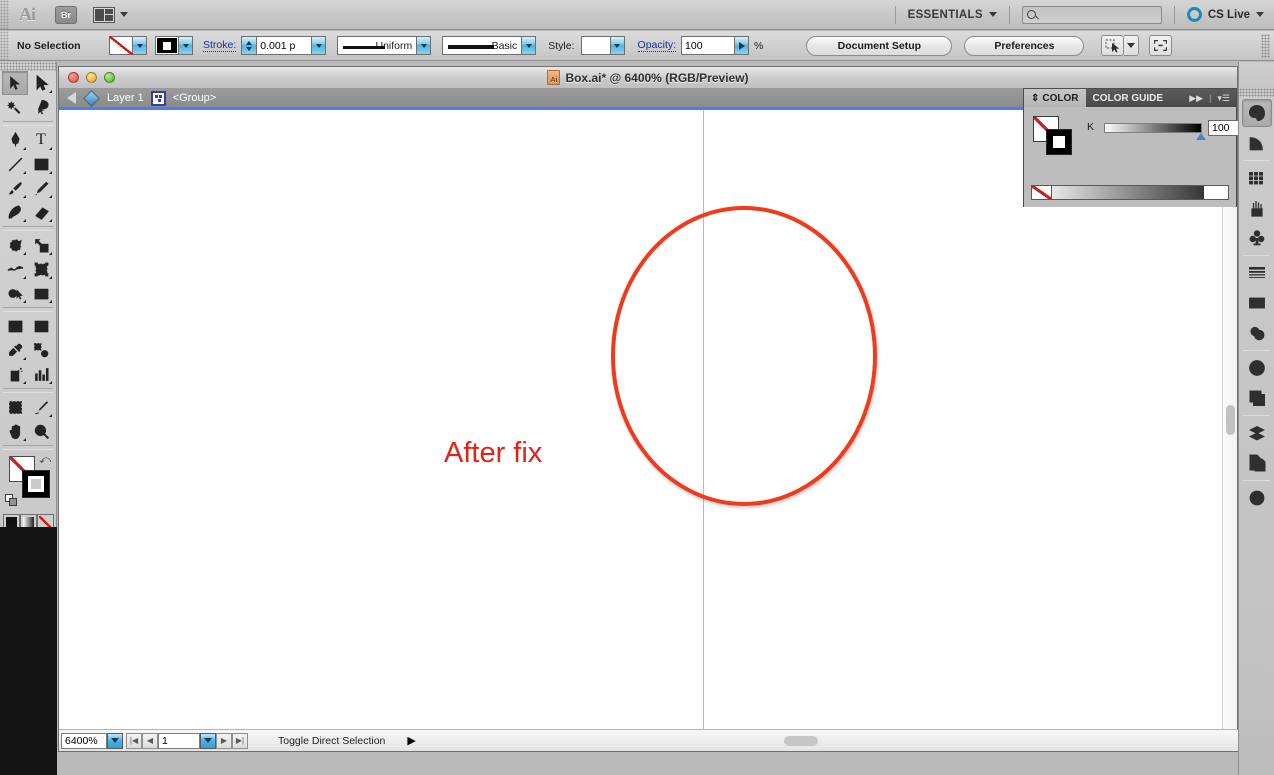 The image size is (1274, 775). What do you see at coordinates (1257, 178) in the screenshot?
I see `swatches-panel-icon` at bounding box center [1257, 178].